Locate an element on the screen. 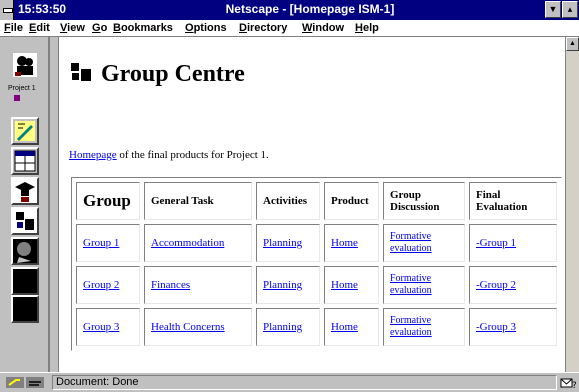 The width and height of the screenshot is (579, 392). menu-directory: Directory is located at coordinates (263, 28).